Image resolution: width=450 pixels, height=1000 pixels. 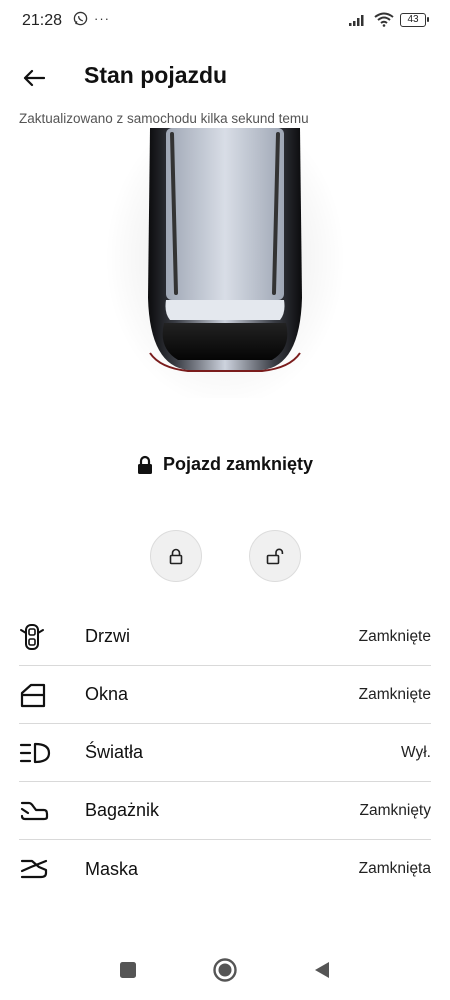 What do you see at coordinates (384, 19) in the screenshot?
I see `wifi-icon` at bounding box center [384, 19].